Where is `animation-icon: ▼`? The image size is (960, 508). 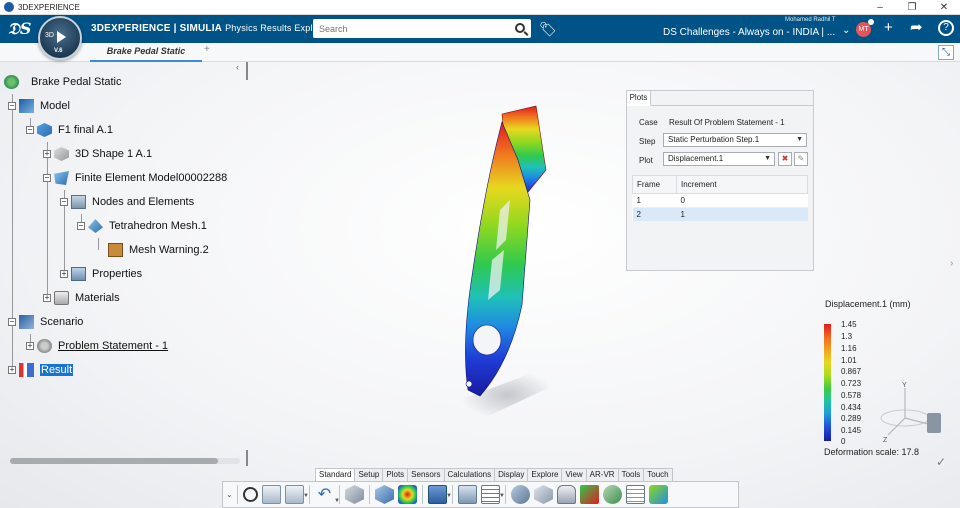 animation-icon: ▼ is located at coordinates (440, 494).